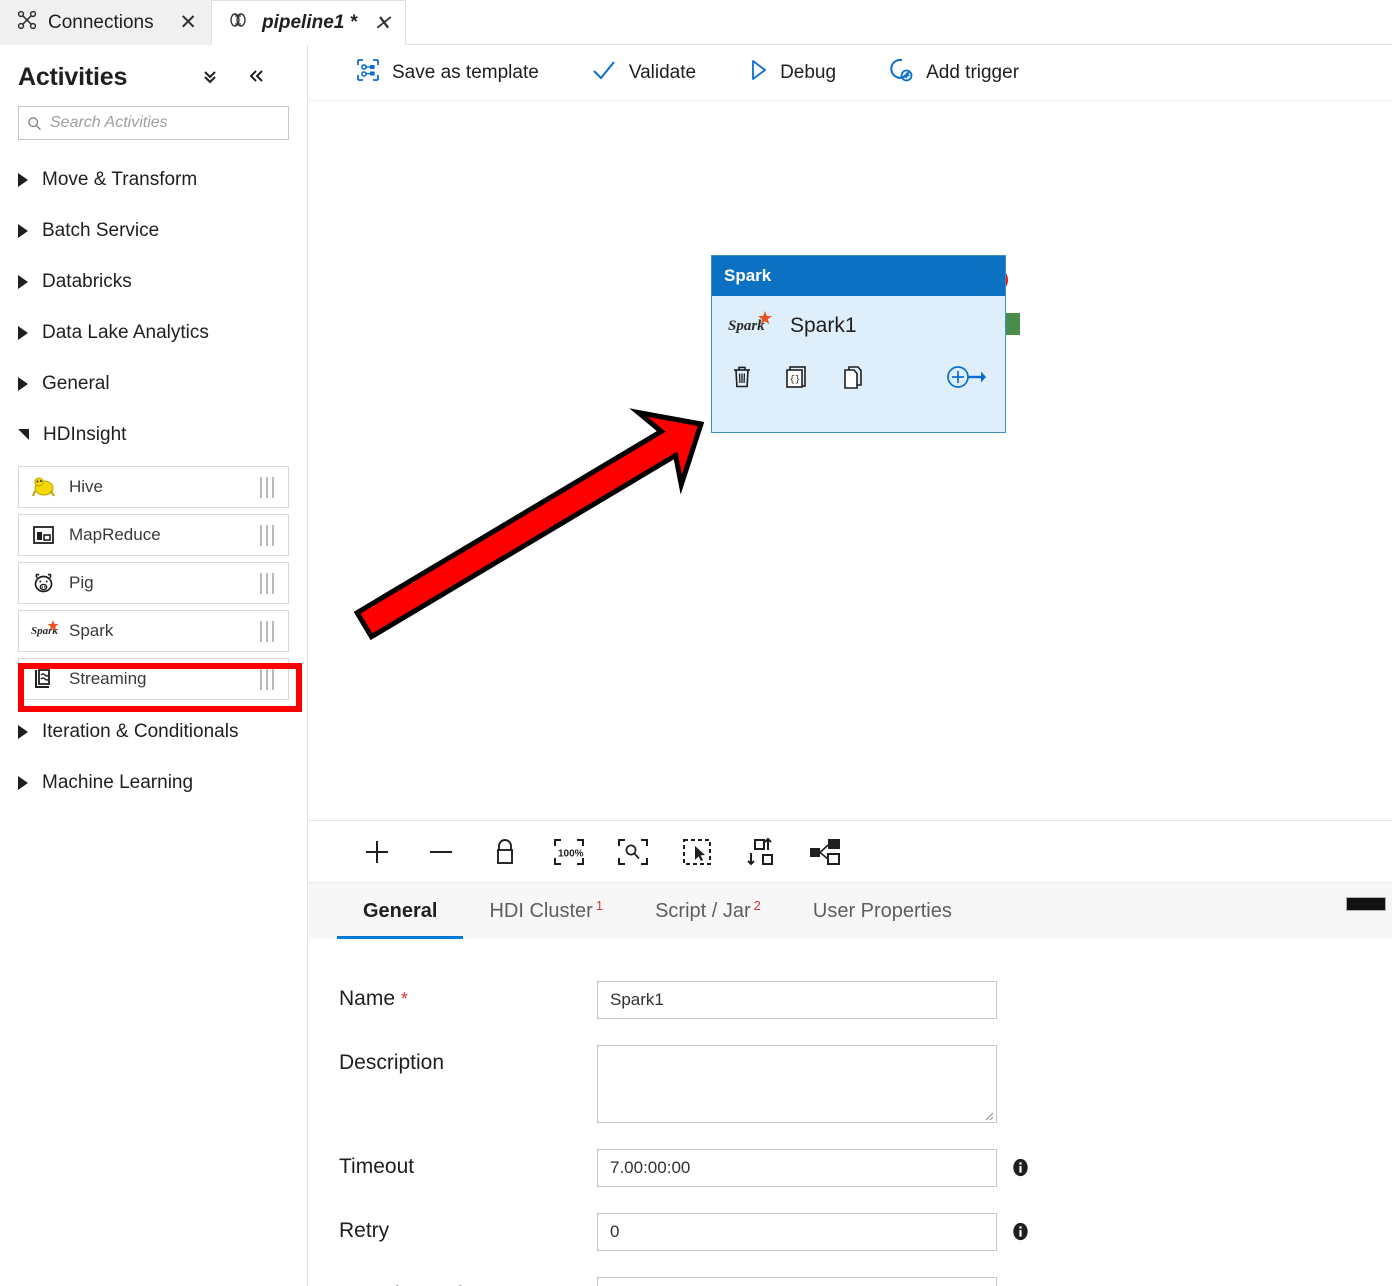  What do you see at coordinates (468, 1228) in the screenshot?
I see `field-label-retry: Retry` at bounding box center [468, 1228].